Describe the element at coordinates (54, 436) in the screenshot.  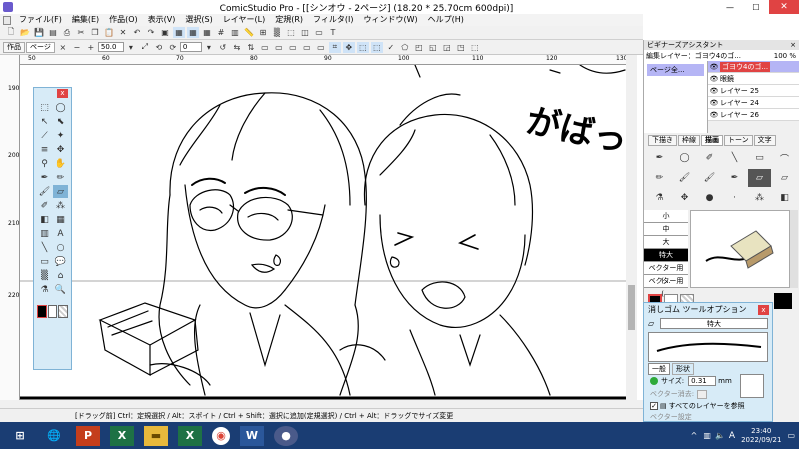
I see `browser-icon: 🌐` at that location.